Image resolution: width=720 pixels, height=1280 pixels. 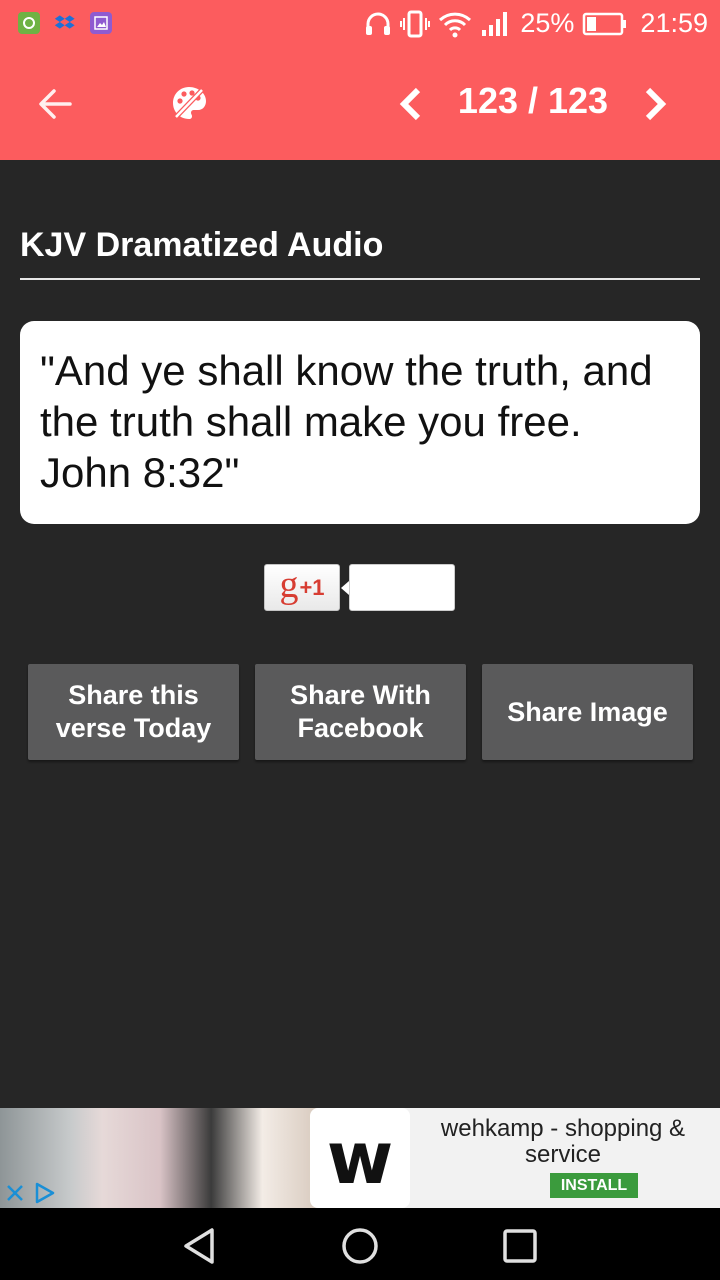 I want to click on back-triangle-icon, so click(x=200, y=1246).